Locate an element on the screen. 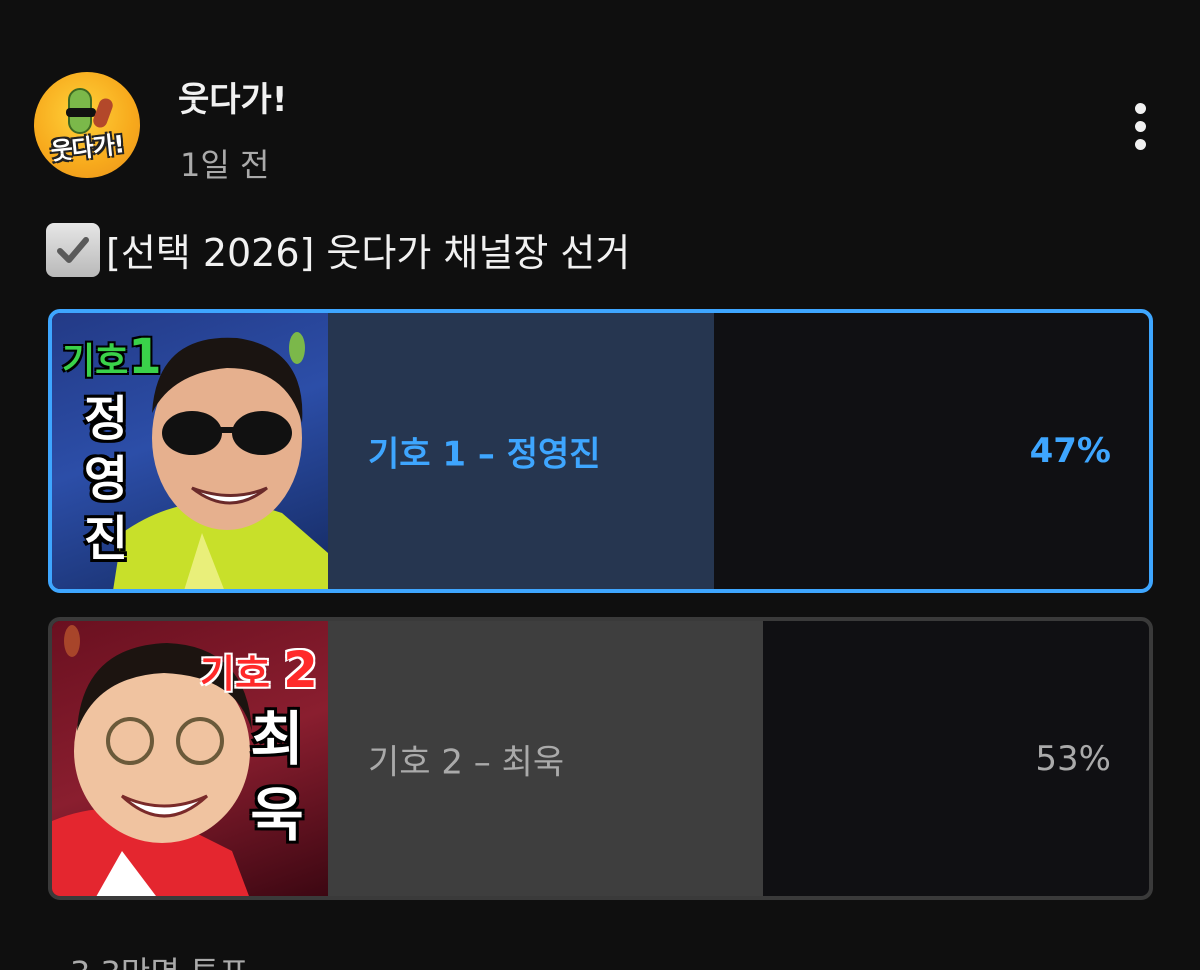 The height and width of the screenshot is (970, 1200). poll-option-label: 기호 2 – 최욱 is located at coordinates (466, 762).